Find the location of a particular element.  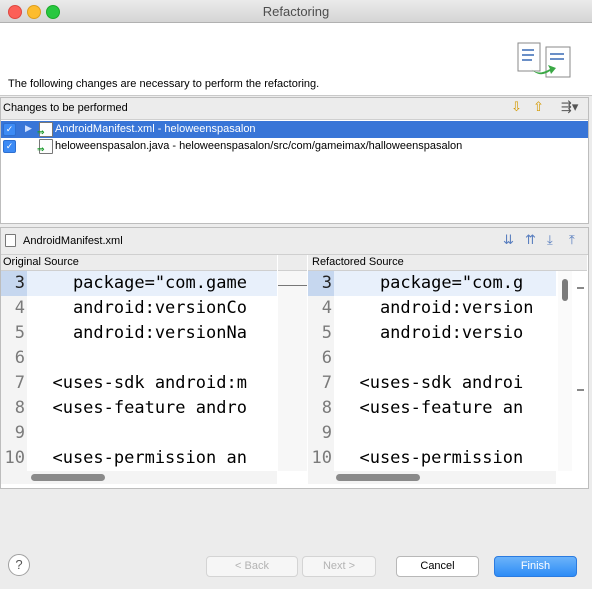

overview-ruler is located at coordinates (580, 371).